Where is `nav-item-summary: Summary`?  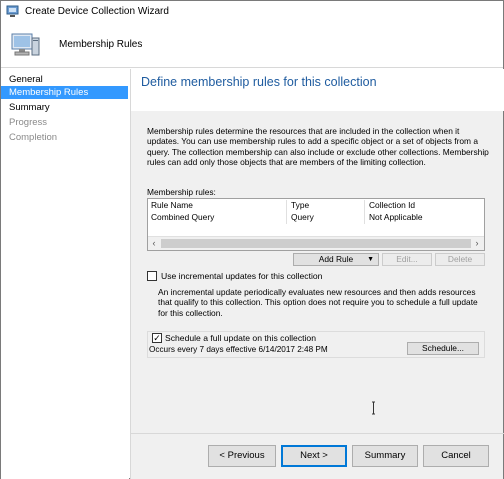 nav-item-summary: Summary is located at coordinates (64, 107).